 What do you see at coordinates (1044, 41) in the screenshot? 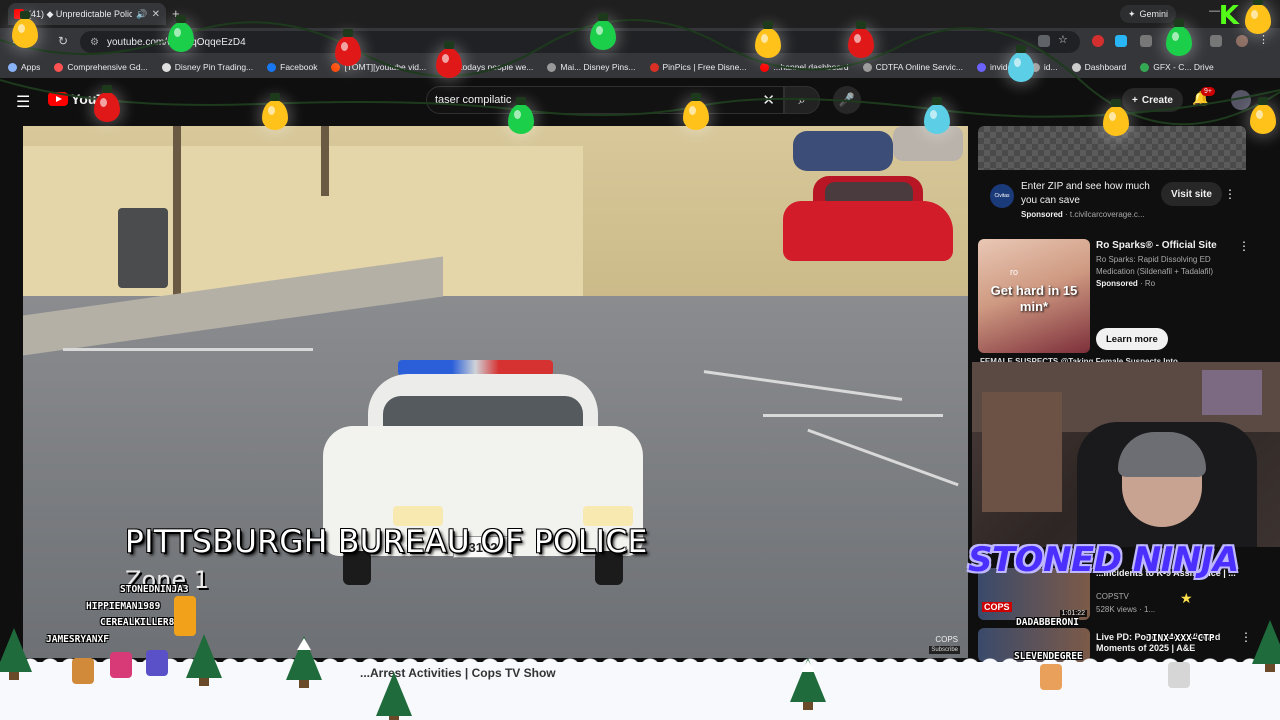
I see `cast-icon` at bounding box center [1044, 41].